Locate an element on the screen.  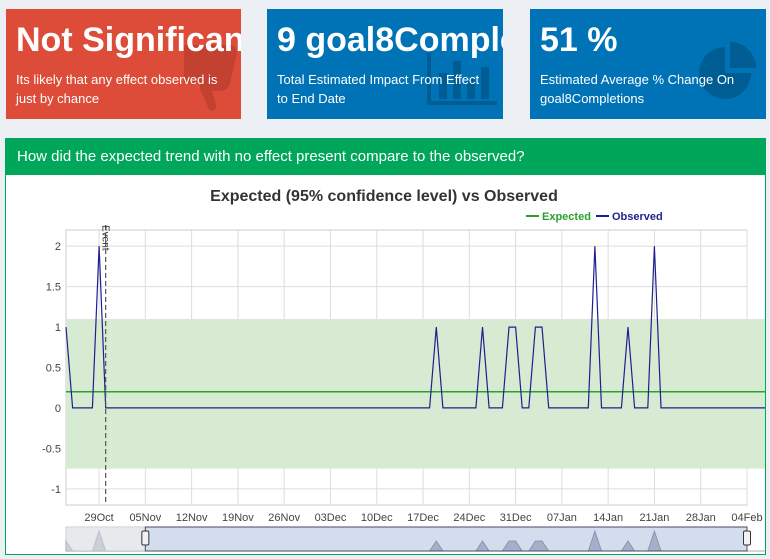
x-tick-label: 05Nov is located at coordinates (145, 518).